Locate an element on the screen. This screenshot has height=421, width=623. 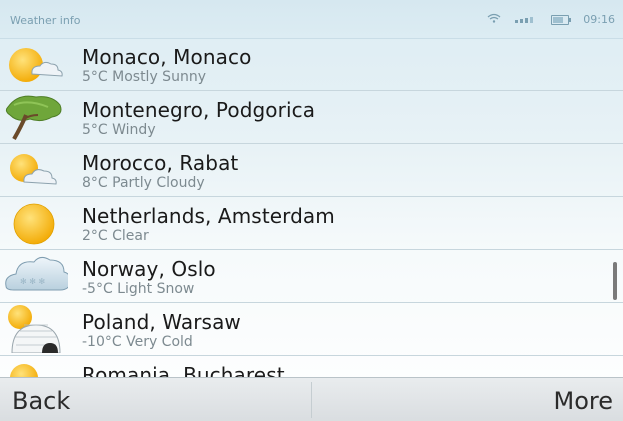
very-cold-igloo-icon is located at coordinates (35, 329).